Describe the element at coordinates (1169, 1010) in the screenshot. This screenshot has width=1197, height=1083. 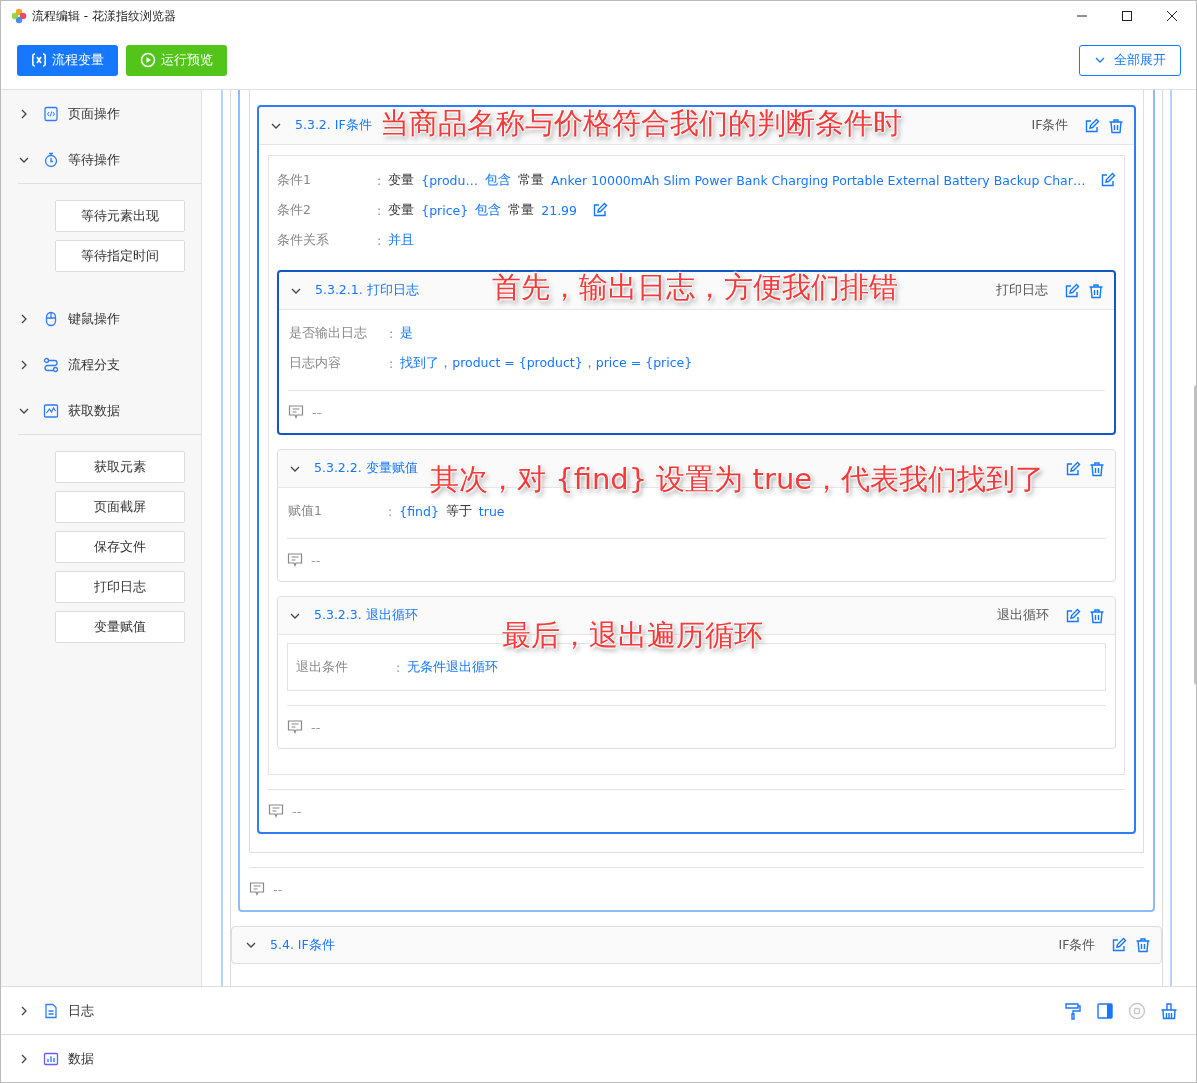
I see `clear-icon` at that location.